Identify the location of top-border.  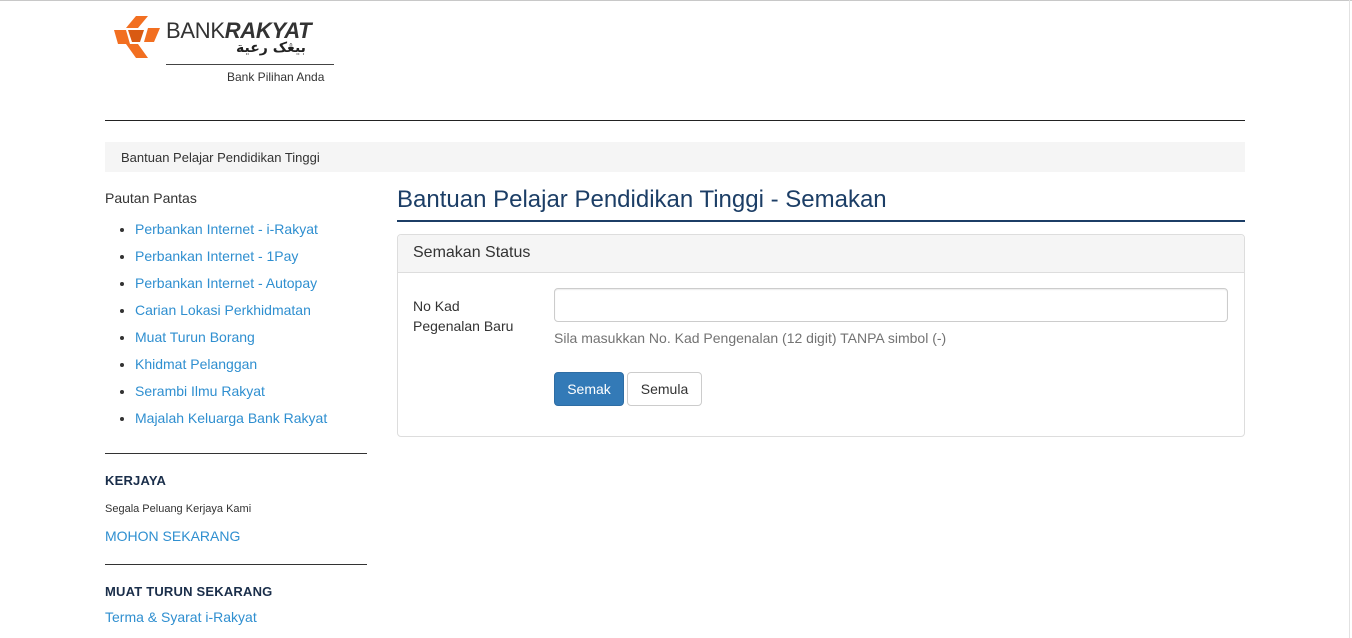
(676, 0).